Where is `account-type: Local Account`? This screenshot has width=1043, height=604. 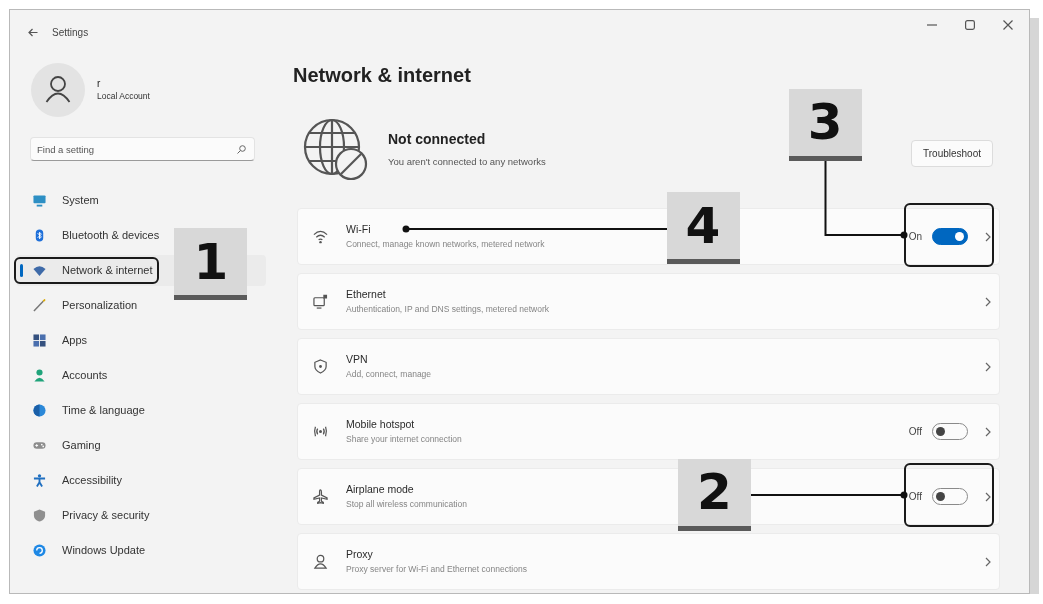
account-type: Local Account is located at coordinates (123, 96).